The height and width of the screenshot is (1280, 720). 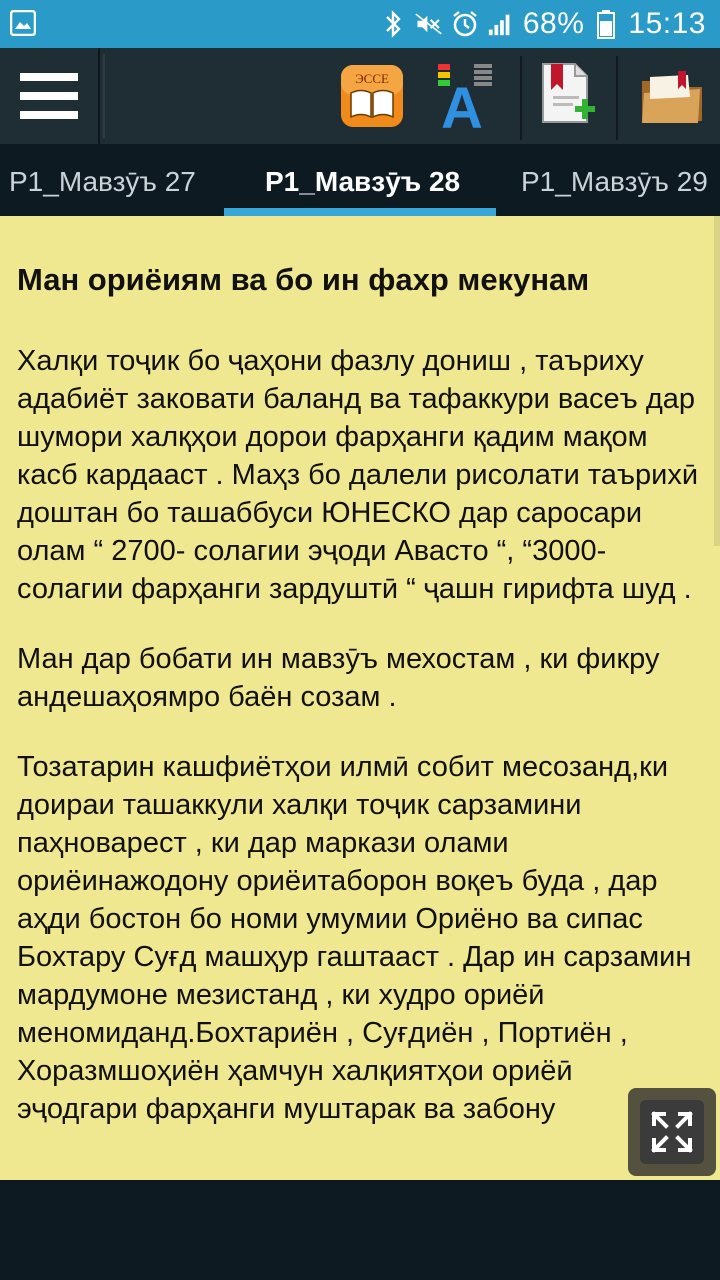 I want to click on font-size-icon: A, so click(x=464, y=96).